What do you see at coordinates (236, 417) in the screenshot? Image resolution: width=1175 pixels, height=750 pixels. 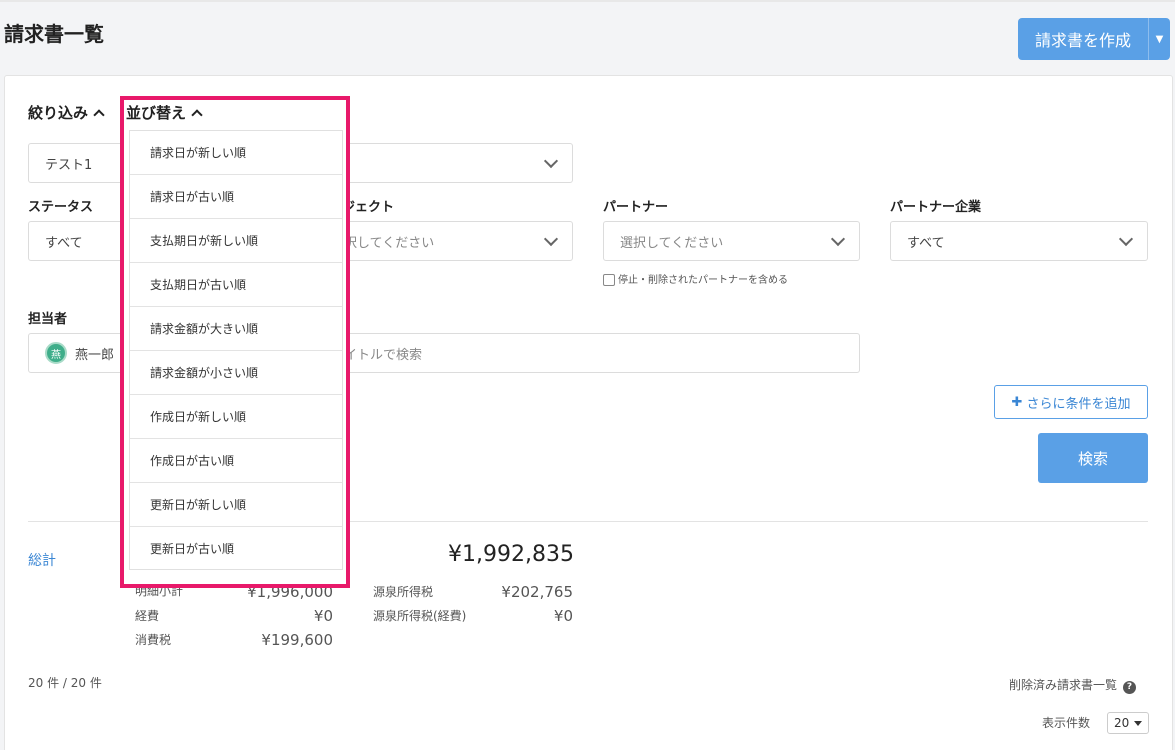 I see `sort-option-created-newest: 作成日が新しい順` at bounding box center [236, 417].